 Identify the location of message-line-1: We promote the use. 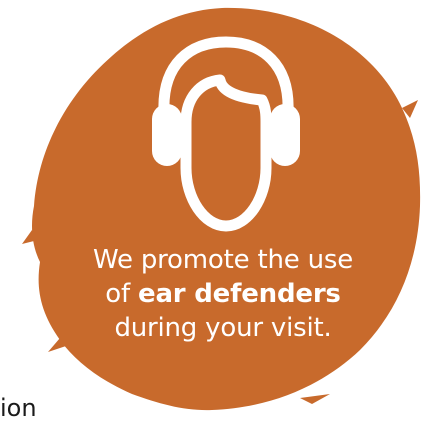
(223, 260).